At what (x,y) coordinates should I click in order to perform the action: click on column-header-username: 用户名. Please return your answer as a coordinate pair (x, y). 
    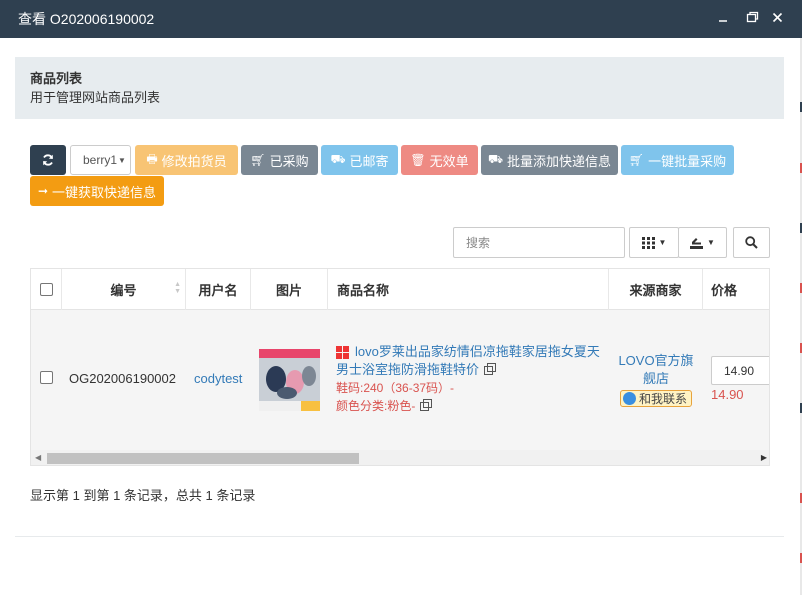
    Looking at the image, I should click on (218, 289).